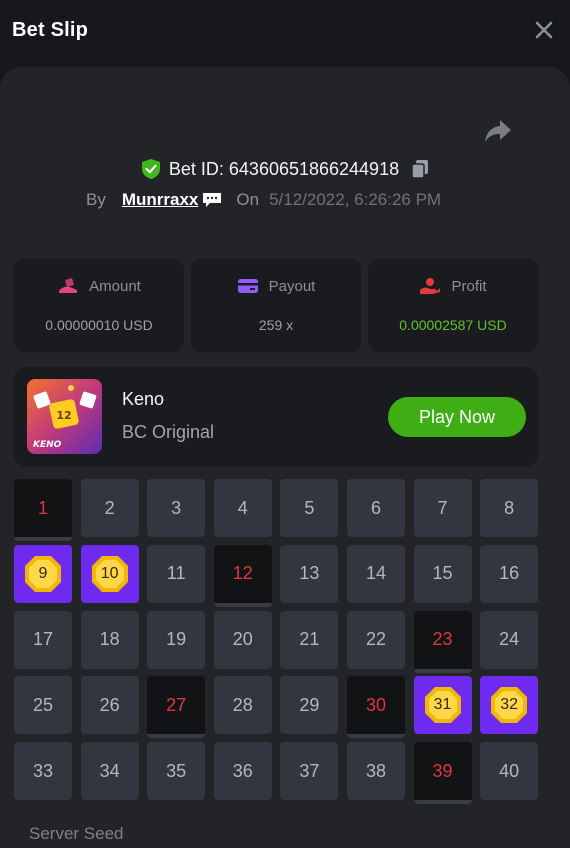 The width and height of the screenshot is (570, 848). I want to click on keno-cell-number: 40, so click(509, 770).